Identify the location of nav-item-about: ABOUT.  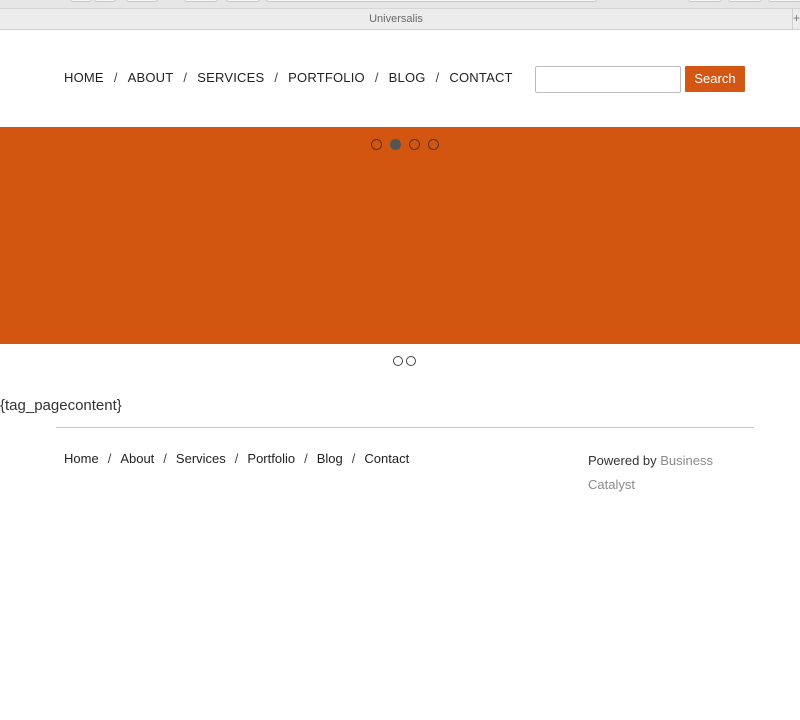
(151, 77).